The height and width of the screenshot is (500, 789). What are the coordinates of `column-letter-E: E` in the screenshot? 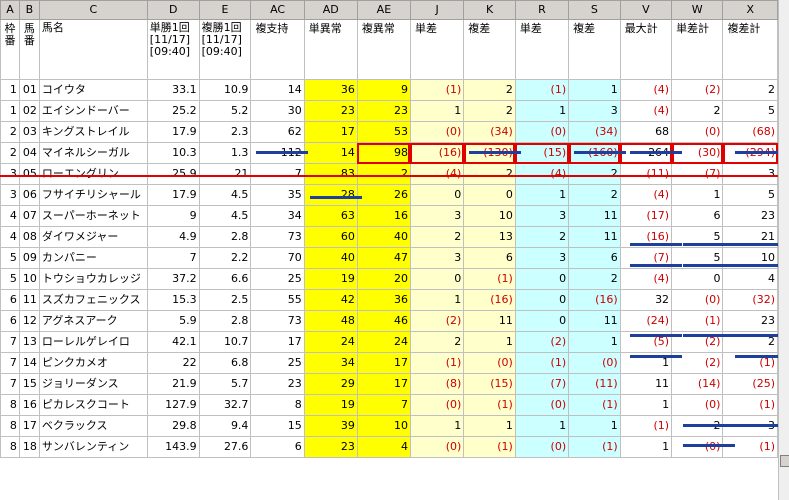 It's located at (225, 10).